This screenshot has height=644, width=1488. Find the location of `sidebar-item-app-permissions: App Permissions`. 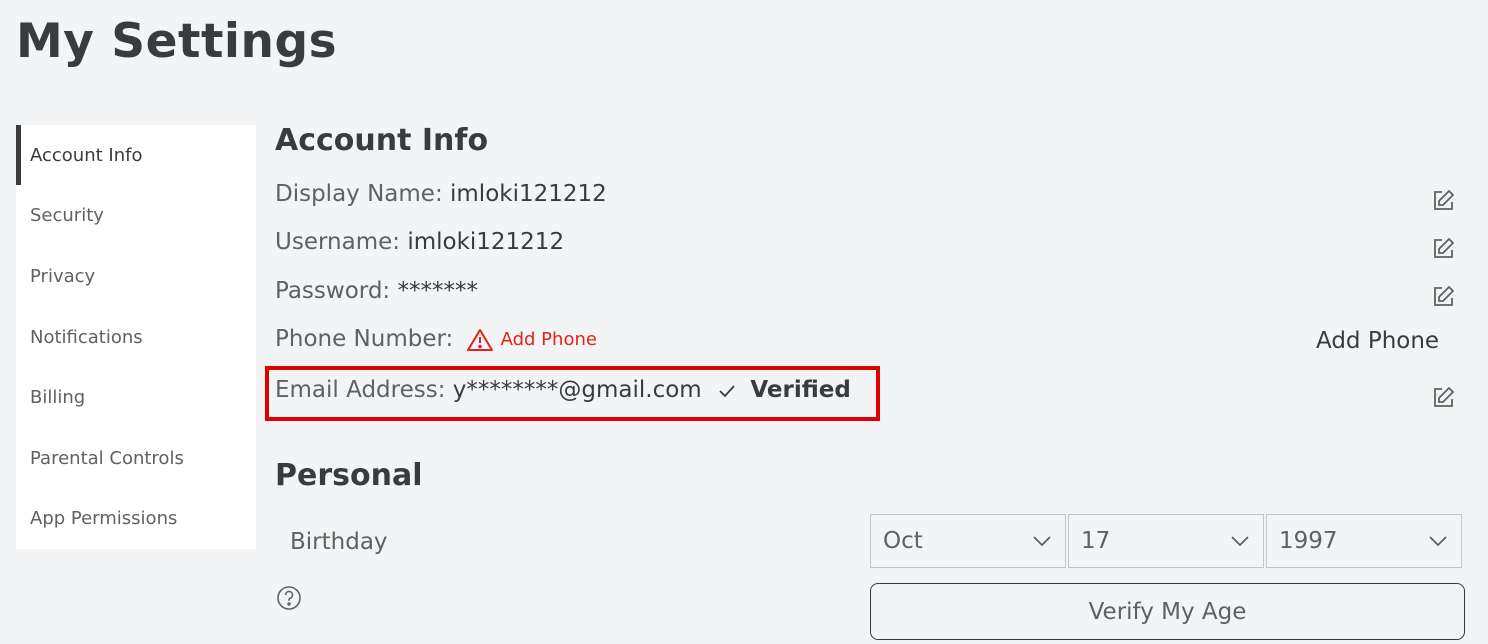

sidebar-item-app-permissions: App Permissions is located at coordinates (136, 519).